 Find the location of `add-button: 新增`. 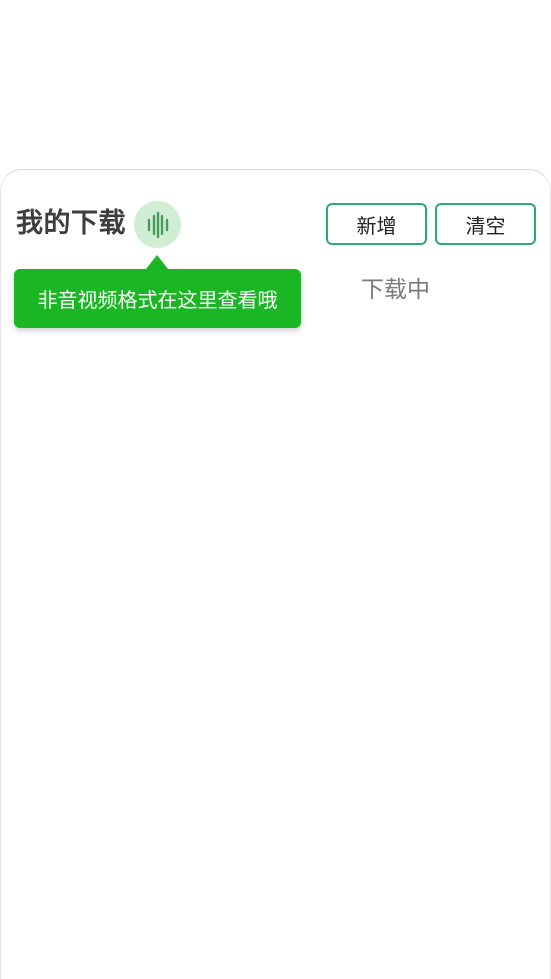

add-button: 新增 is located at coordinates (376, 224).